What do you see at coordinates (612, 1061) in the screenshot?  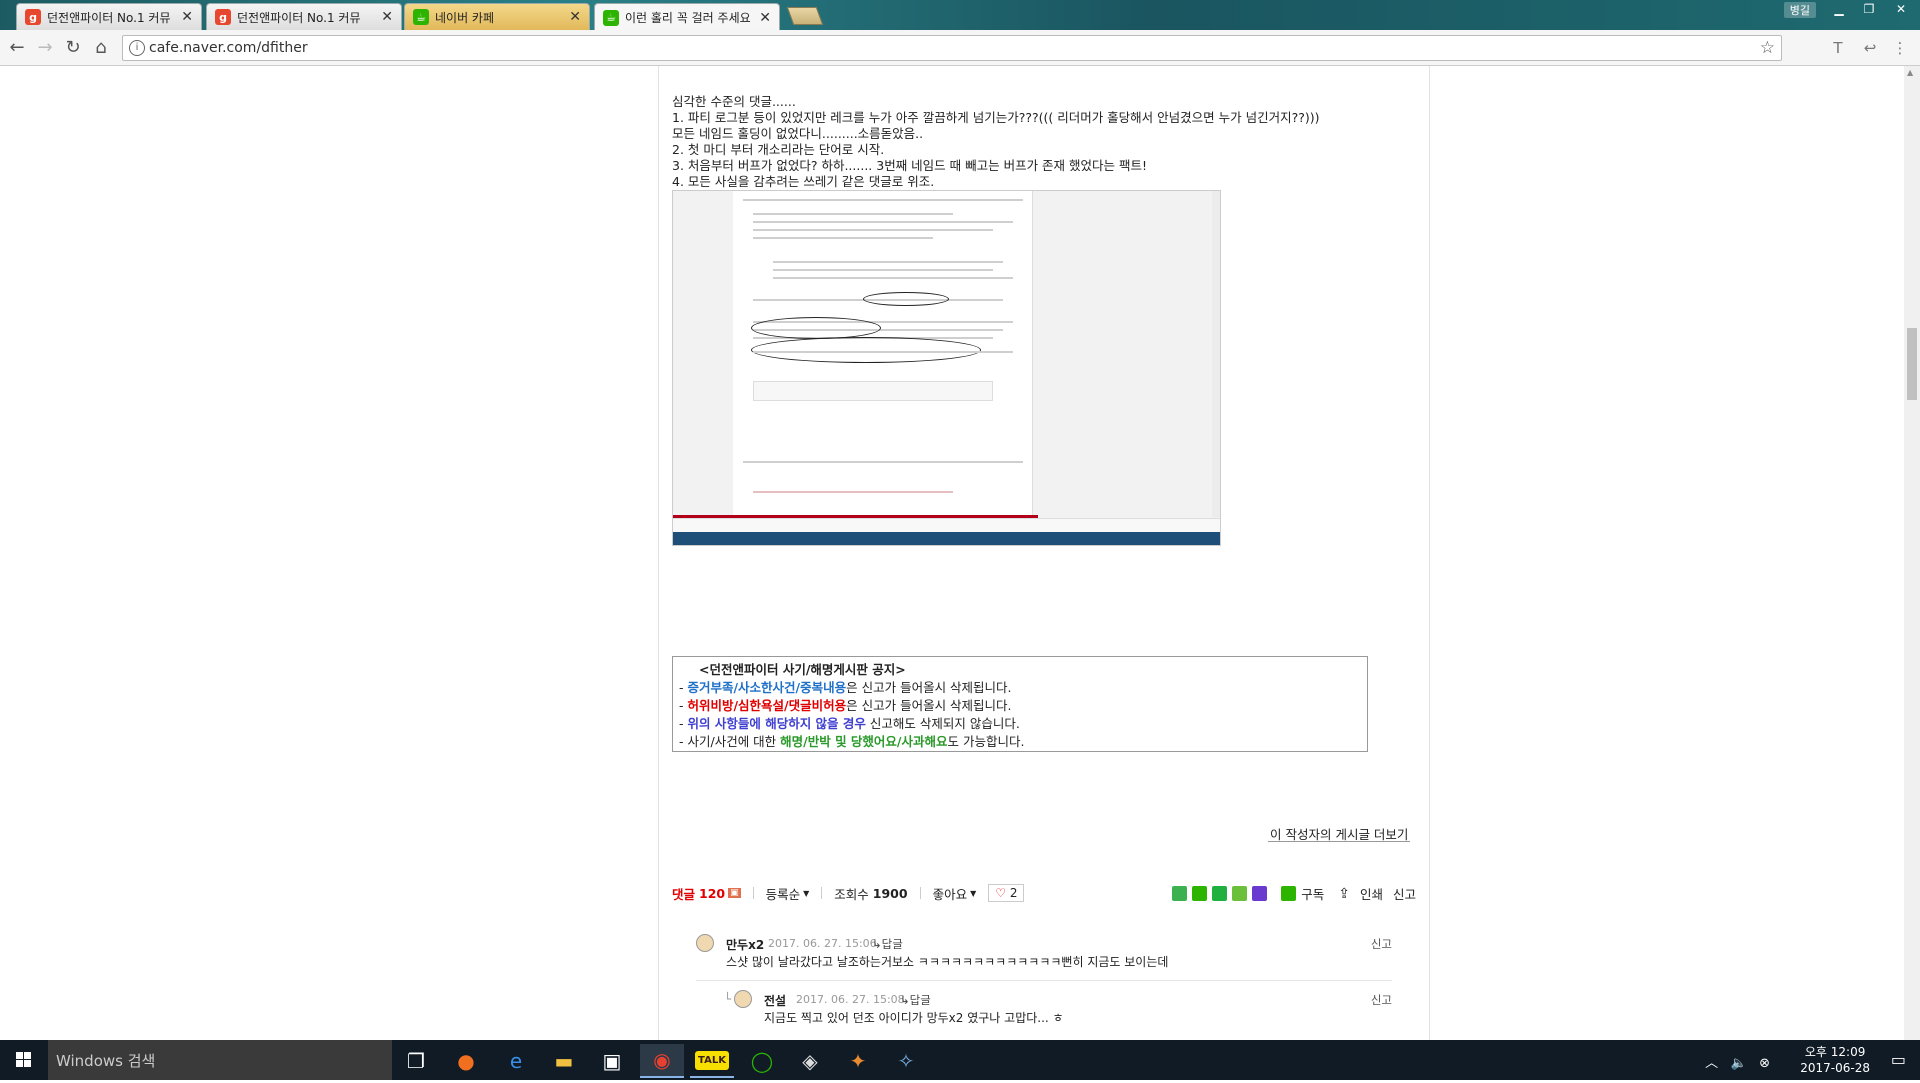 I see `store-icon: ▣` at bounding box center [612, 1061].